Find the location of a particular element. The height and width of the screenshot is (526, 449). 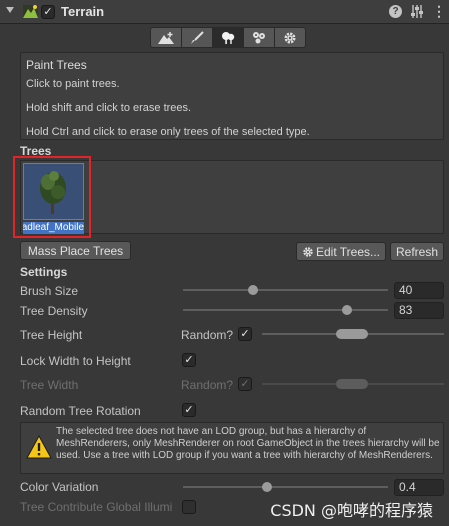

terrain-icon is located at coordinates (30, 13).